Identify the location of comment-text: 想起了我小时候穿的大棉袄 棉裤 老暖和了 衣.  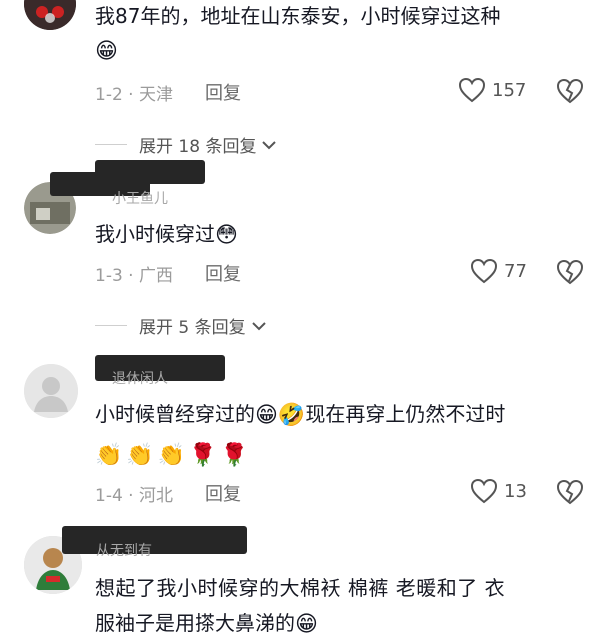
(300, 588).